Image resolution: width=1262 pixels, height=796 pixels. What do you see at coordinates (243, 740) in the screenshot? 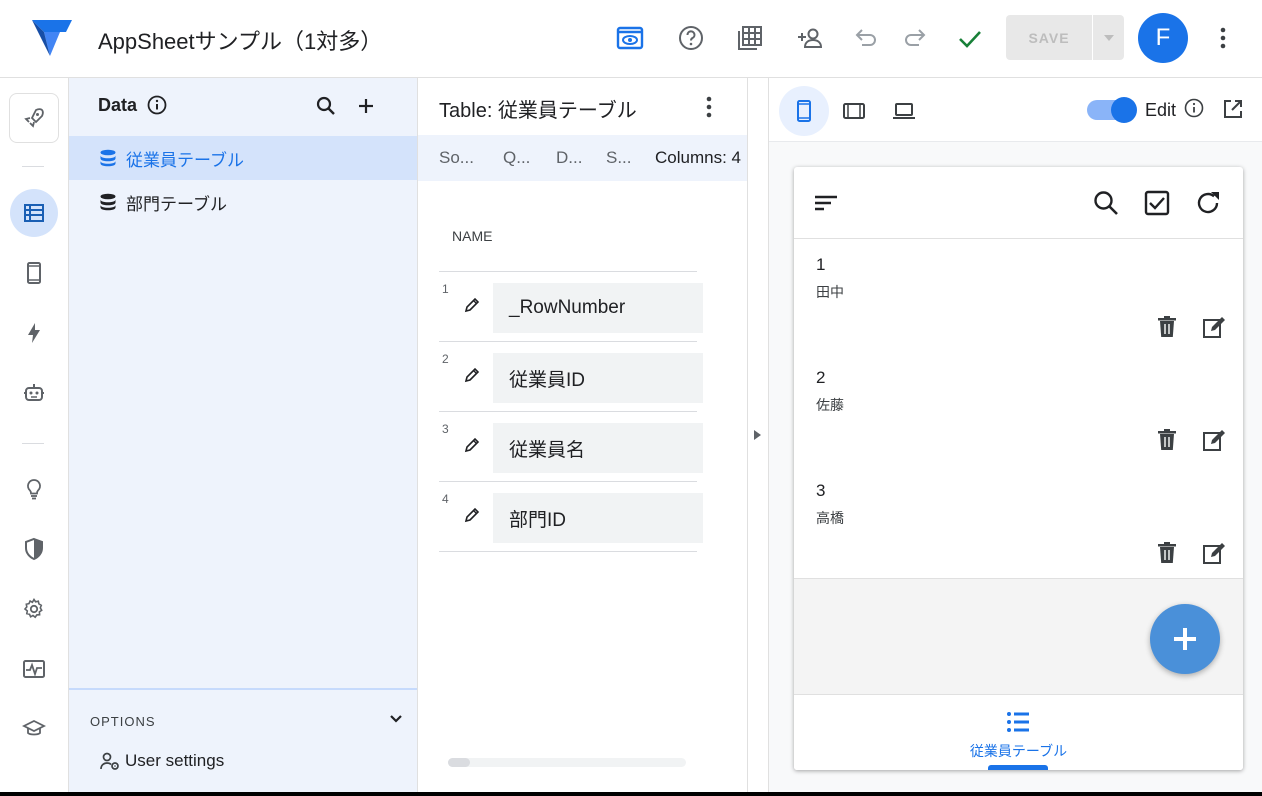
I see `options-section: OPTIONS User settings` at bounding box center [243, 740].